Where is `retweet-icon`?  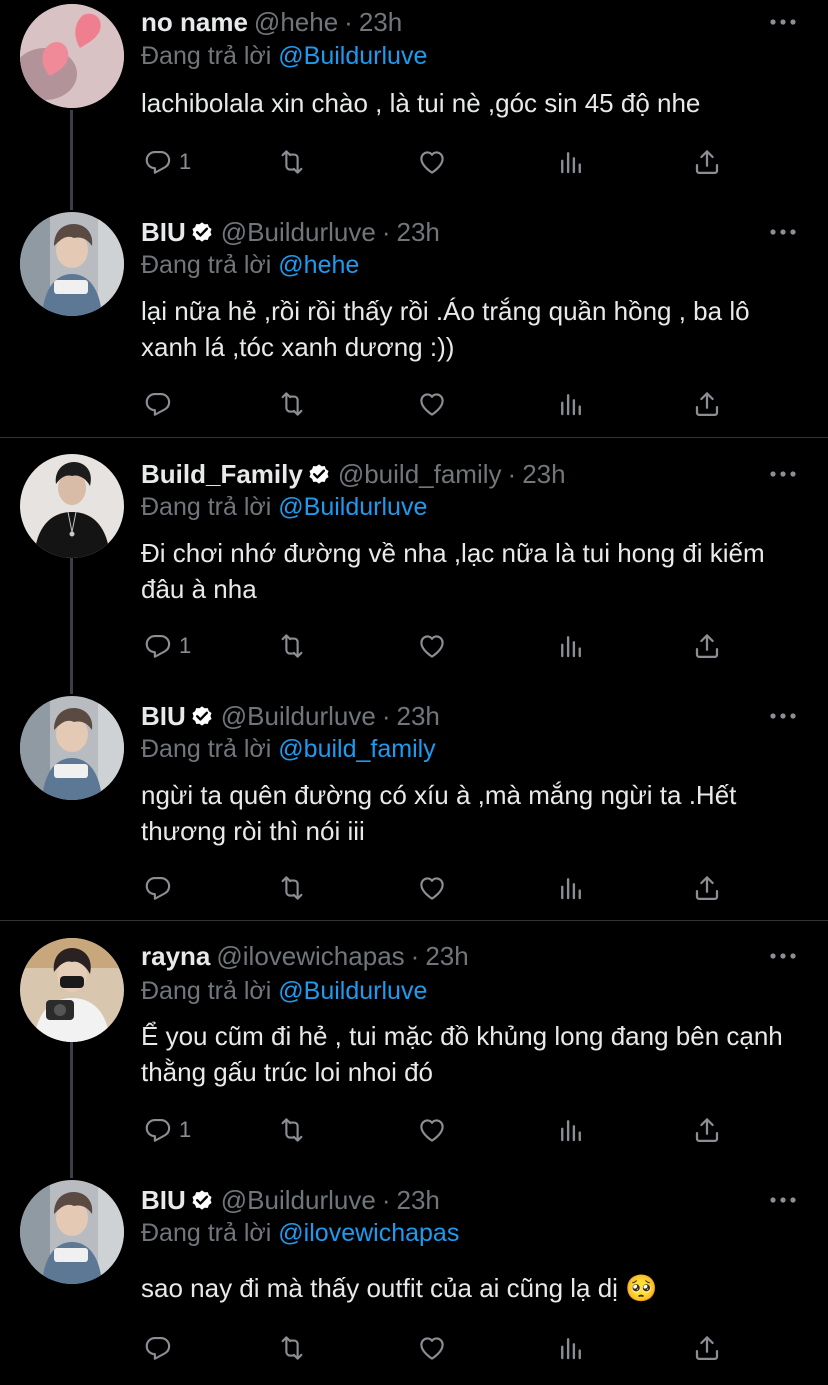 retweet-icon is located at coordinates (292, 1130).